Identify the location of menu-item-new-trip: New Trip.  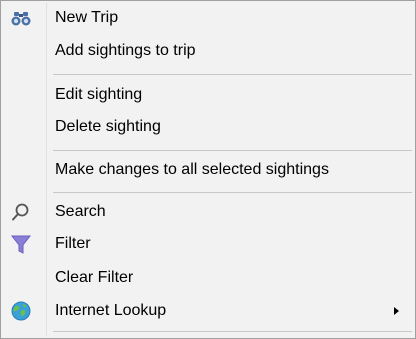
(208, 18).